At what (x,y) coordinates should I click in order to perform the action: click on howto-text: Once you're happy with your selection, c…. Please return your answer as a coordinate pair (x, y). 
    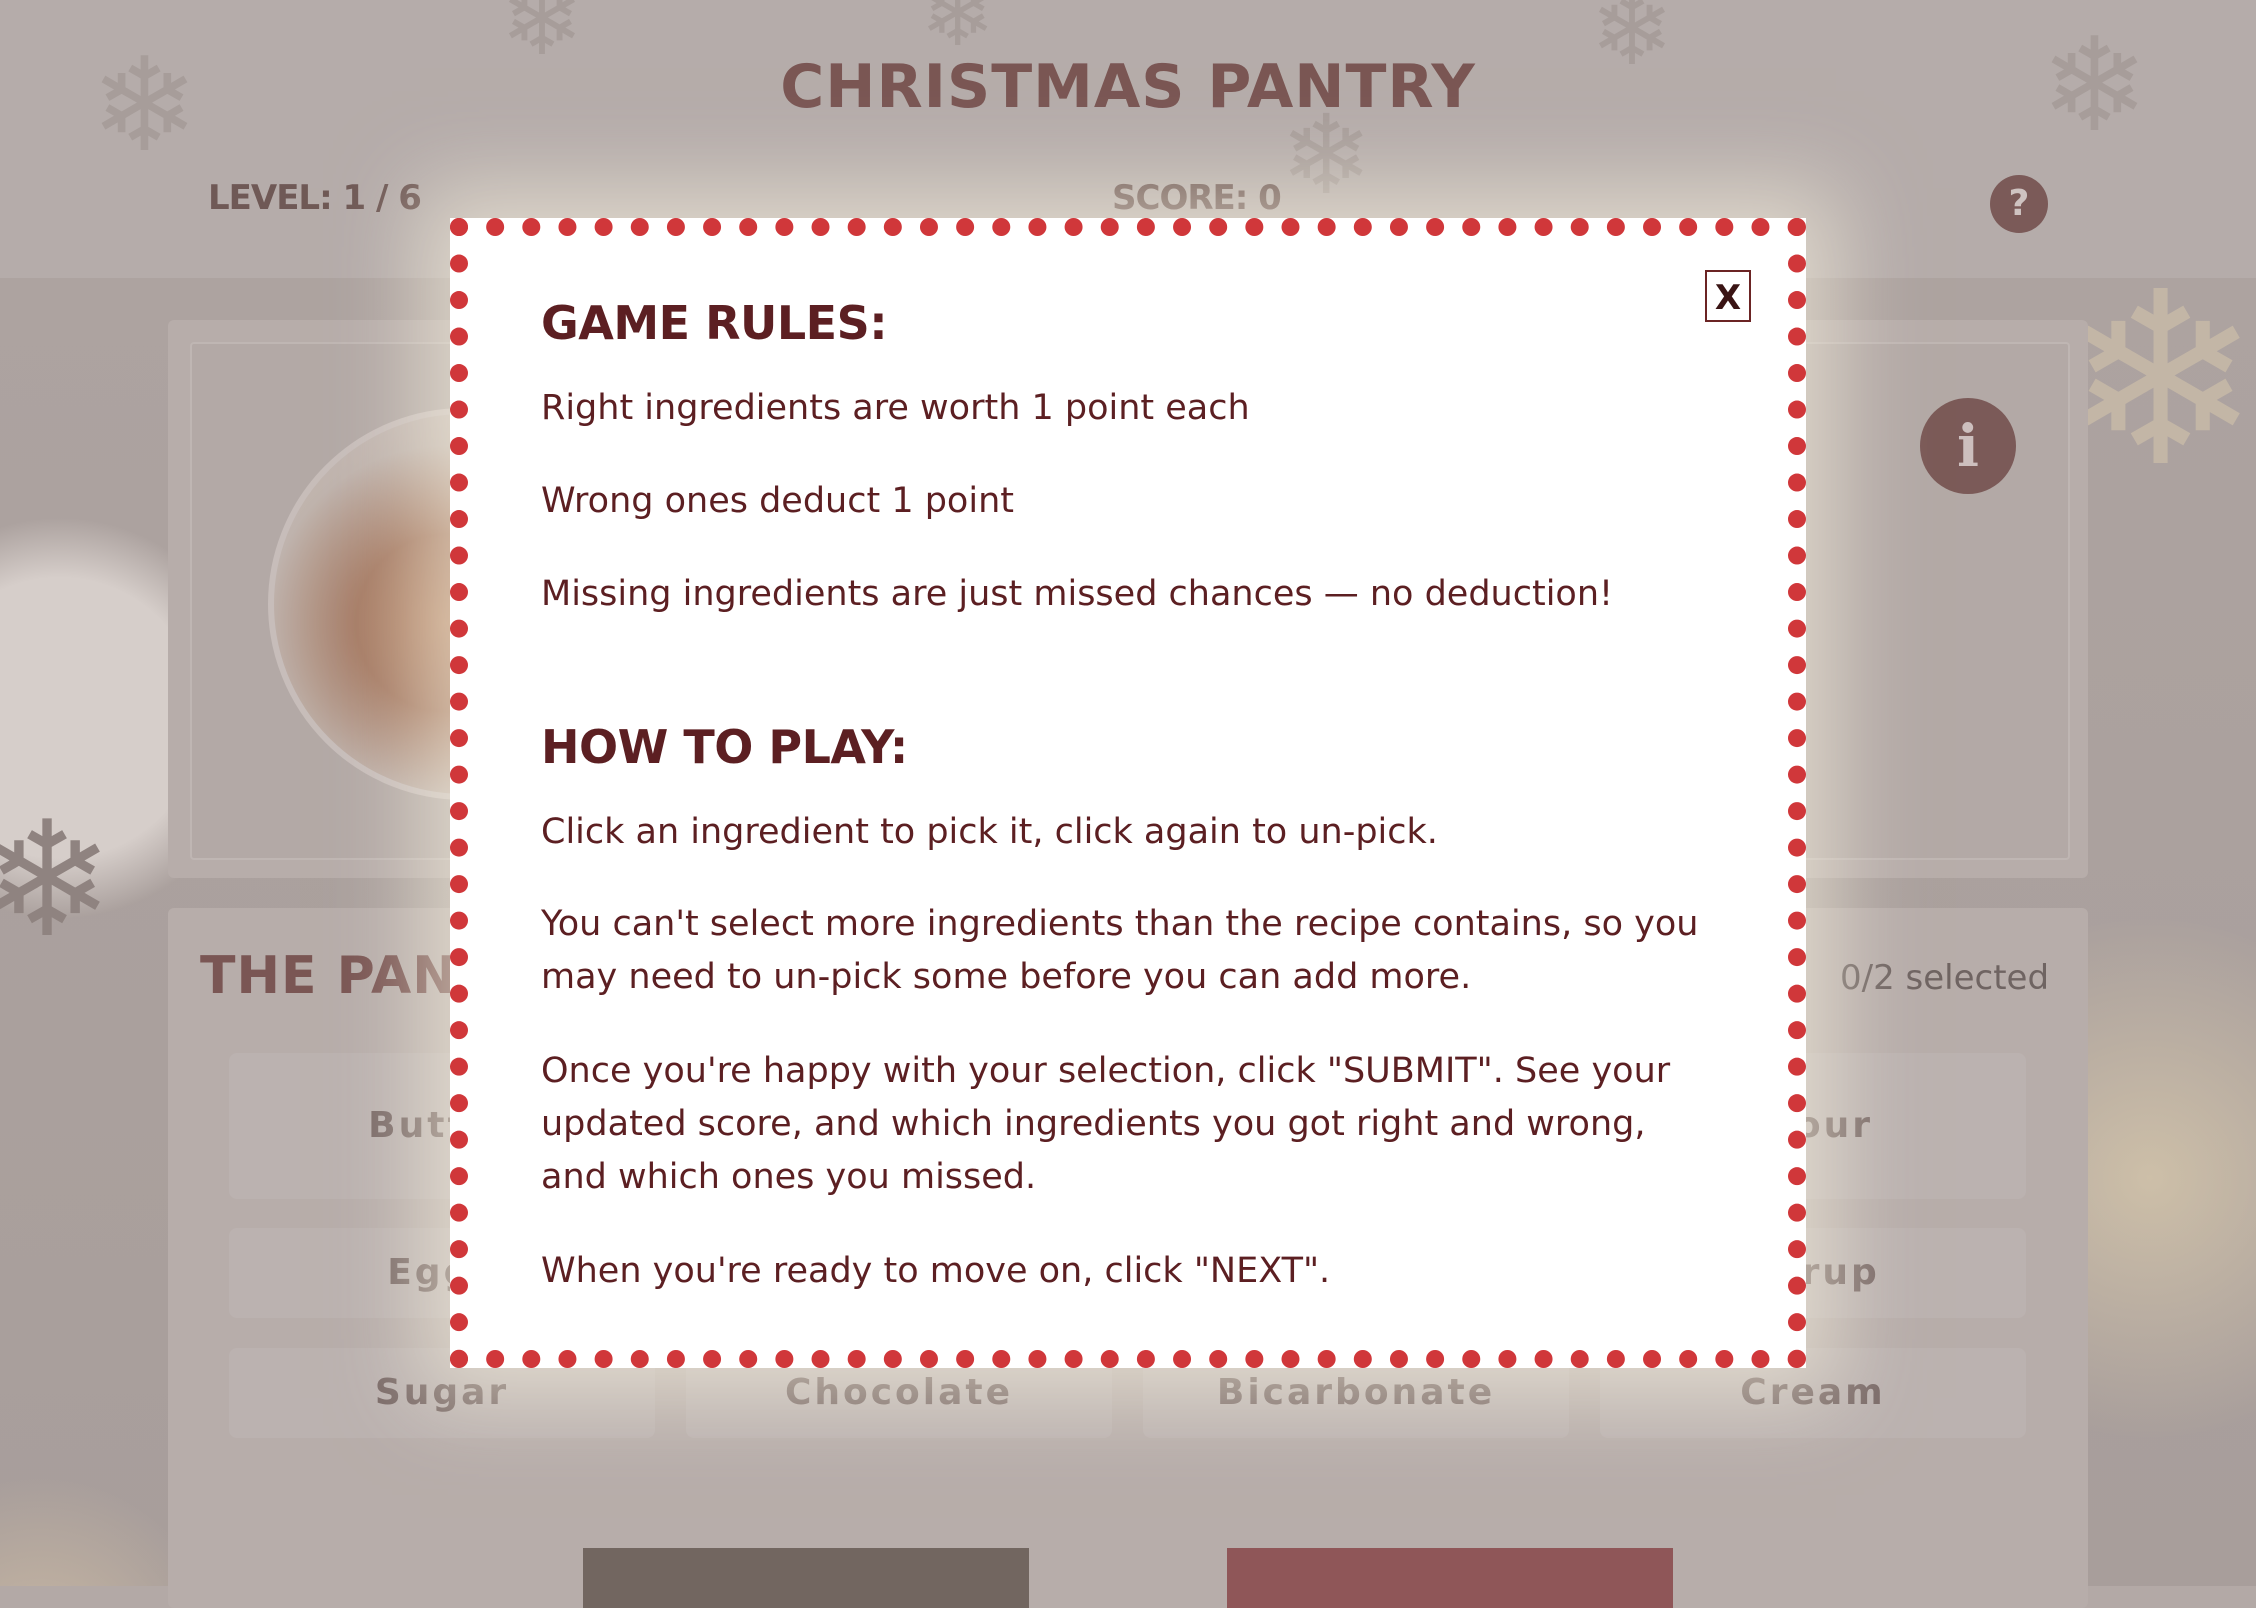
    Looking at the image, I should click on (1106, 1124).